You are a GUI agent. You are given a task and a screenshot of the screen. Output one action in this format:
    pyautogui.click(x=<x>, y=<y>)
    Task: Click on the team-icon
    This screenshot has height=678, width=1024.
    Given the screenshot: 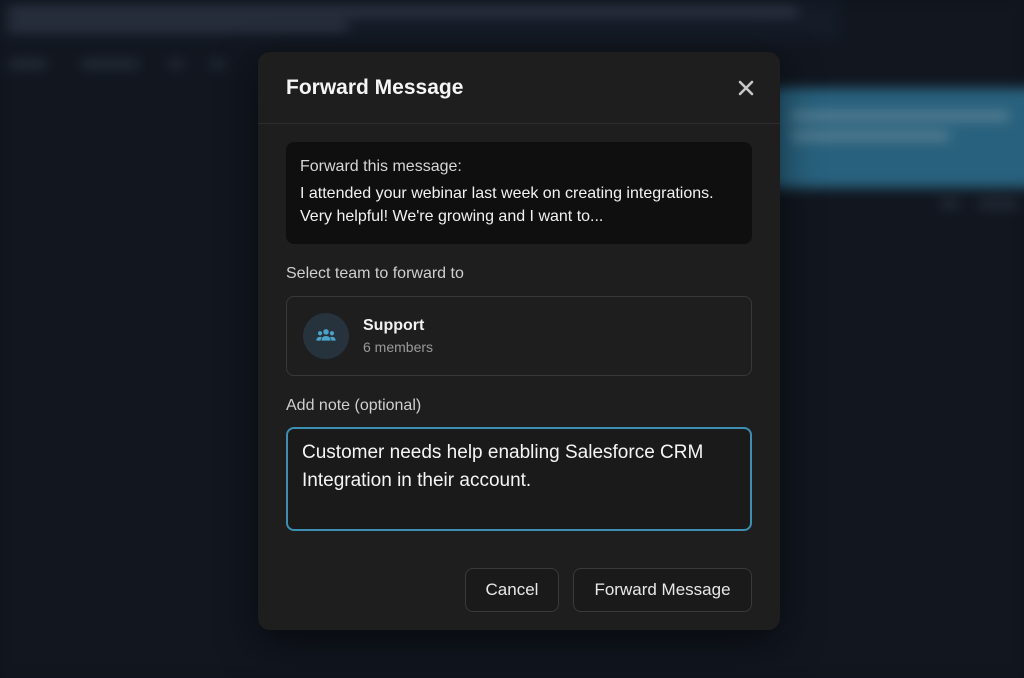 What is the action you would take?
    pyautogui.click(x=326, y=335)
    